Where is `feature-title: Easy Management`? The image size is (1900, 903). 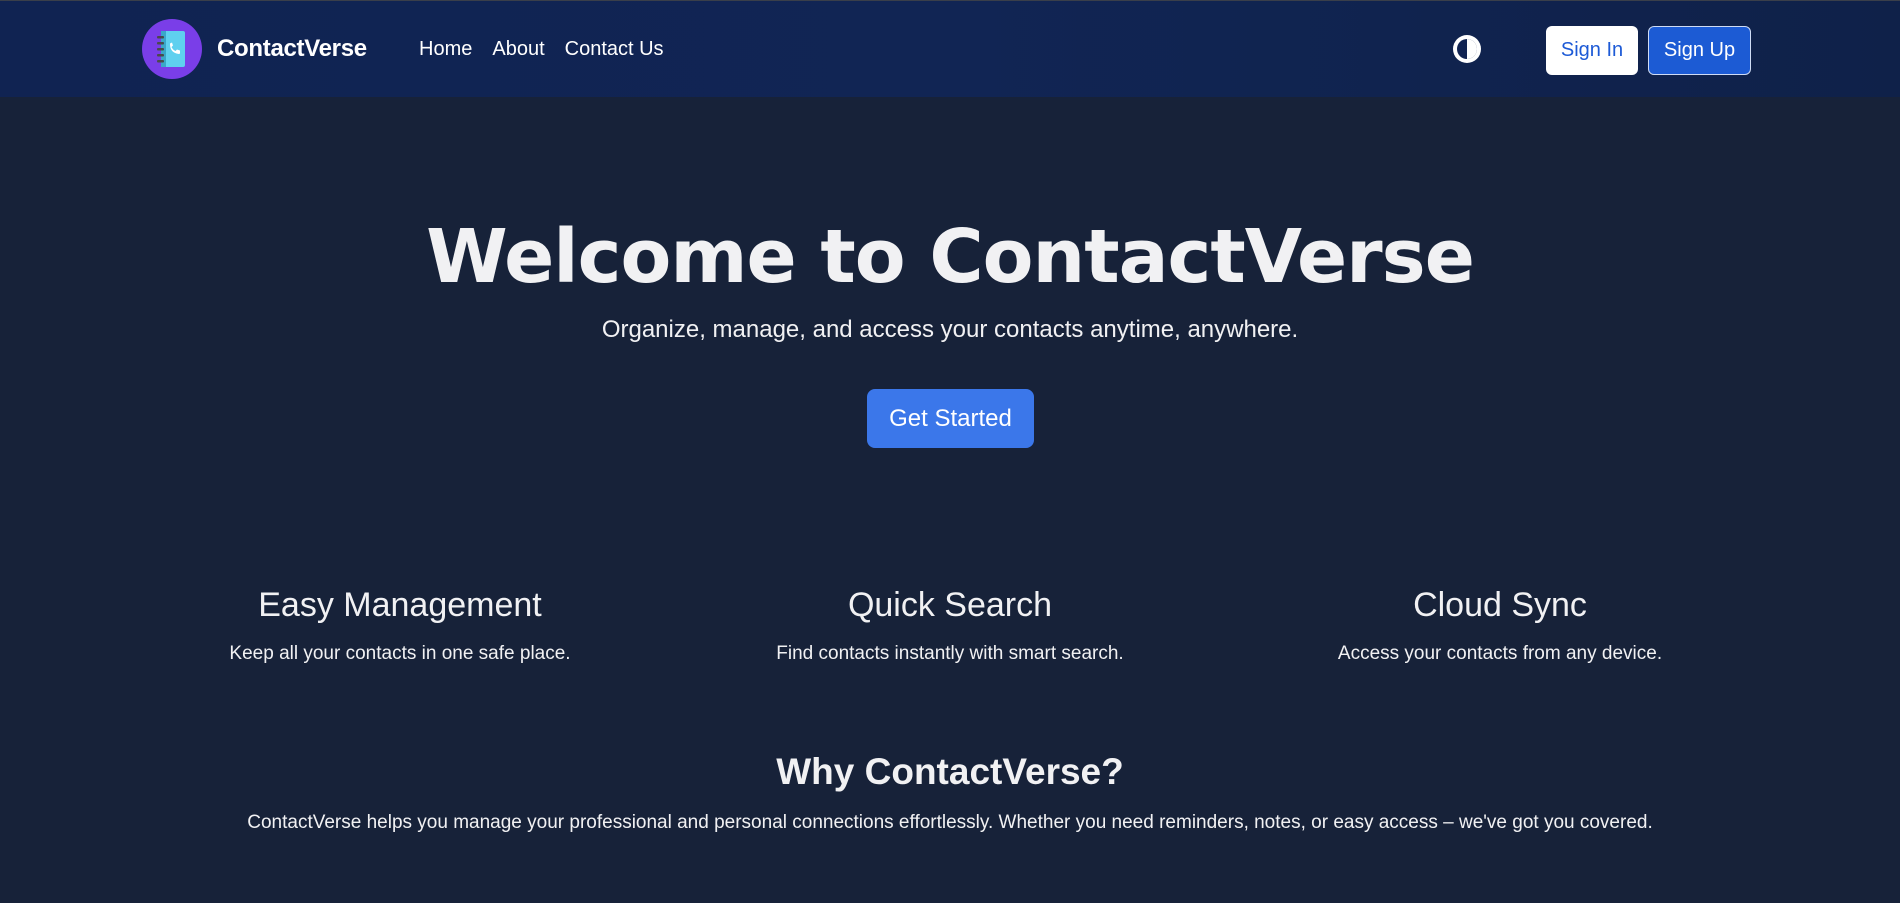
feature-title: Easy Management is located at coordinates (400, 605).